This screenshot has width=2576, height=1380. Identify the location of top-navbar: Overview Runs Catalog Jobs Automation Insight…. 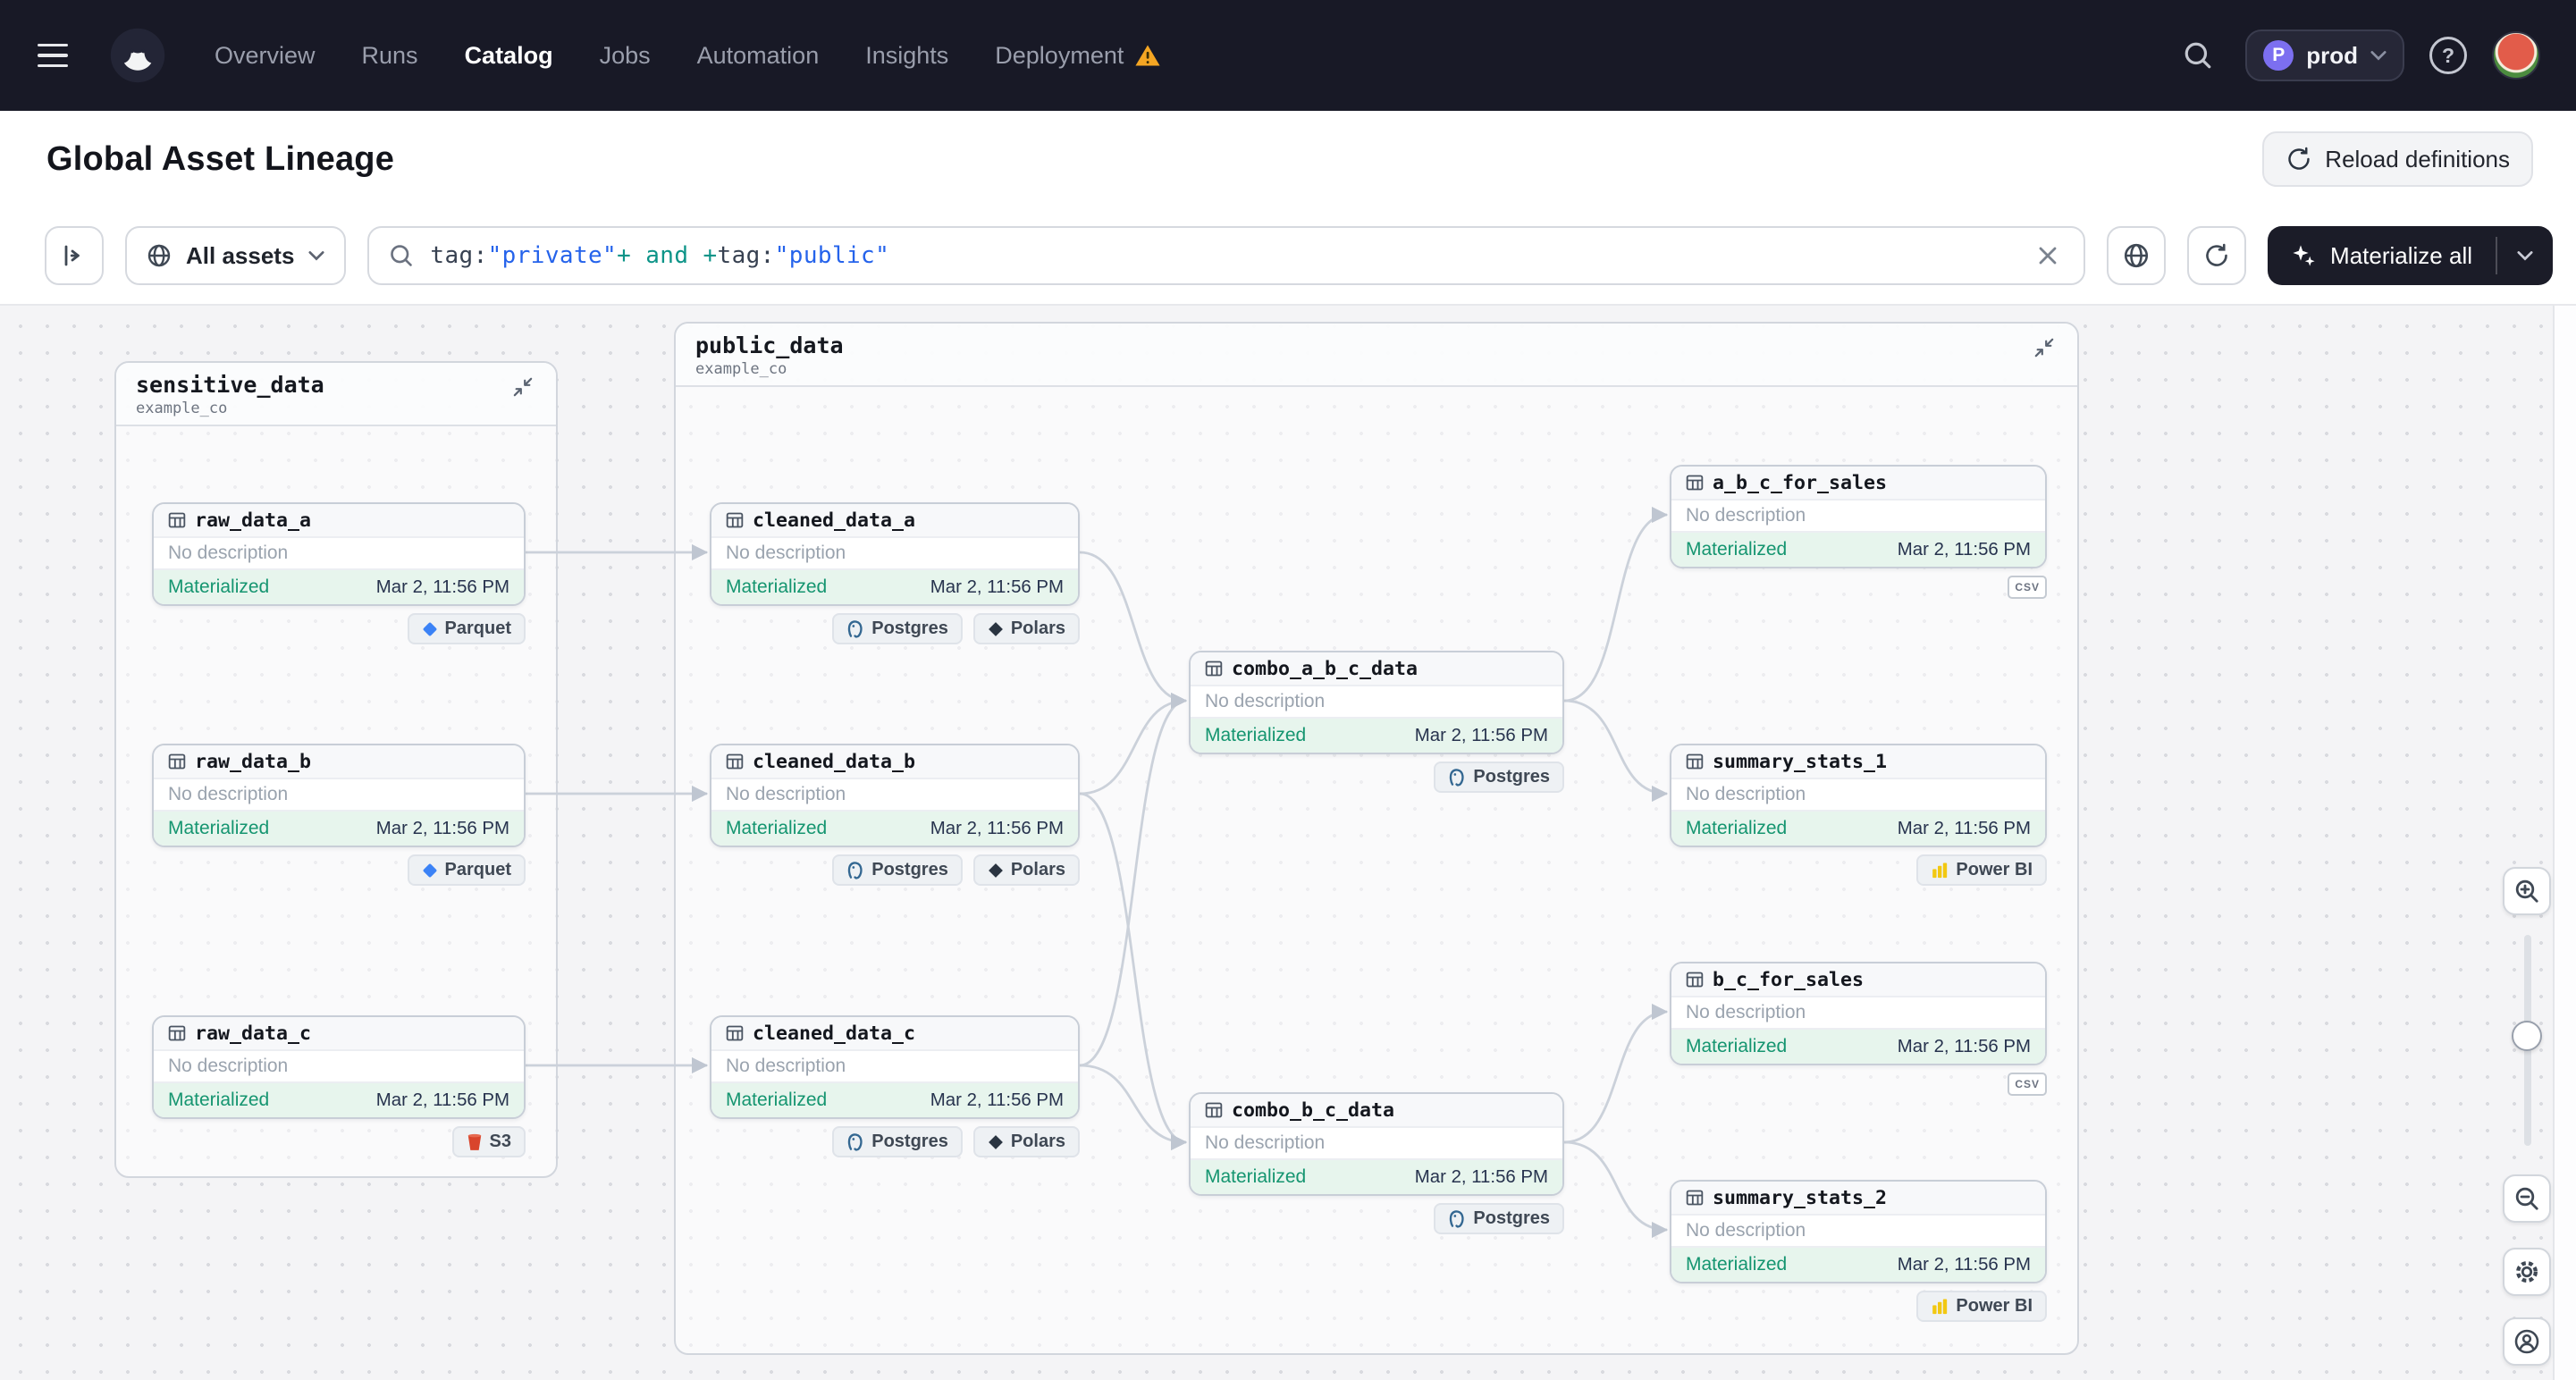
(1288, 55).